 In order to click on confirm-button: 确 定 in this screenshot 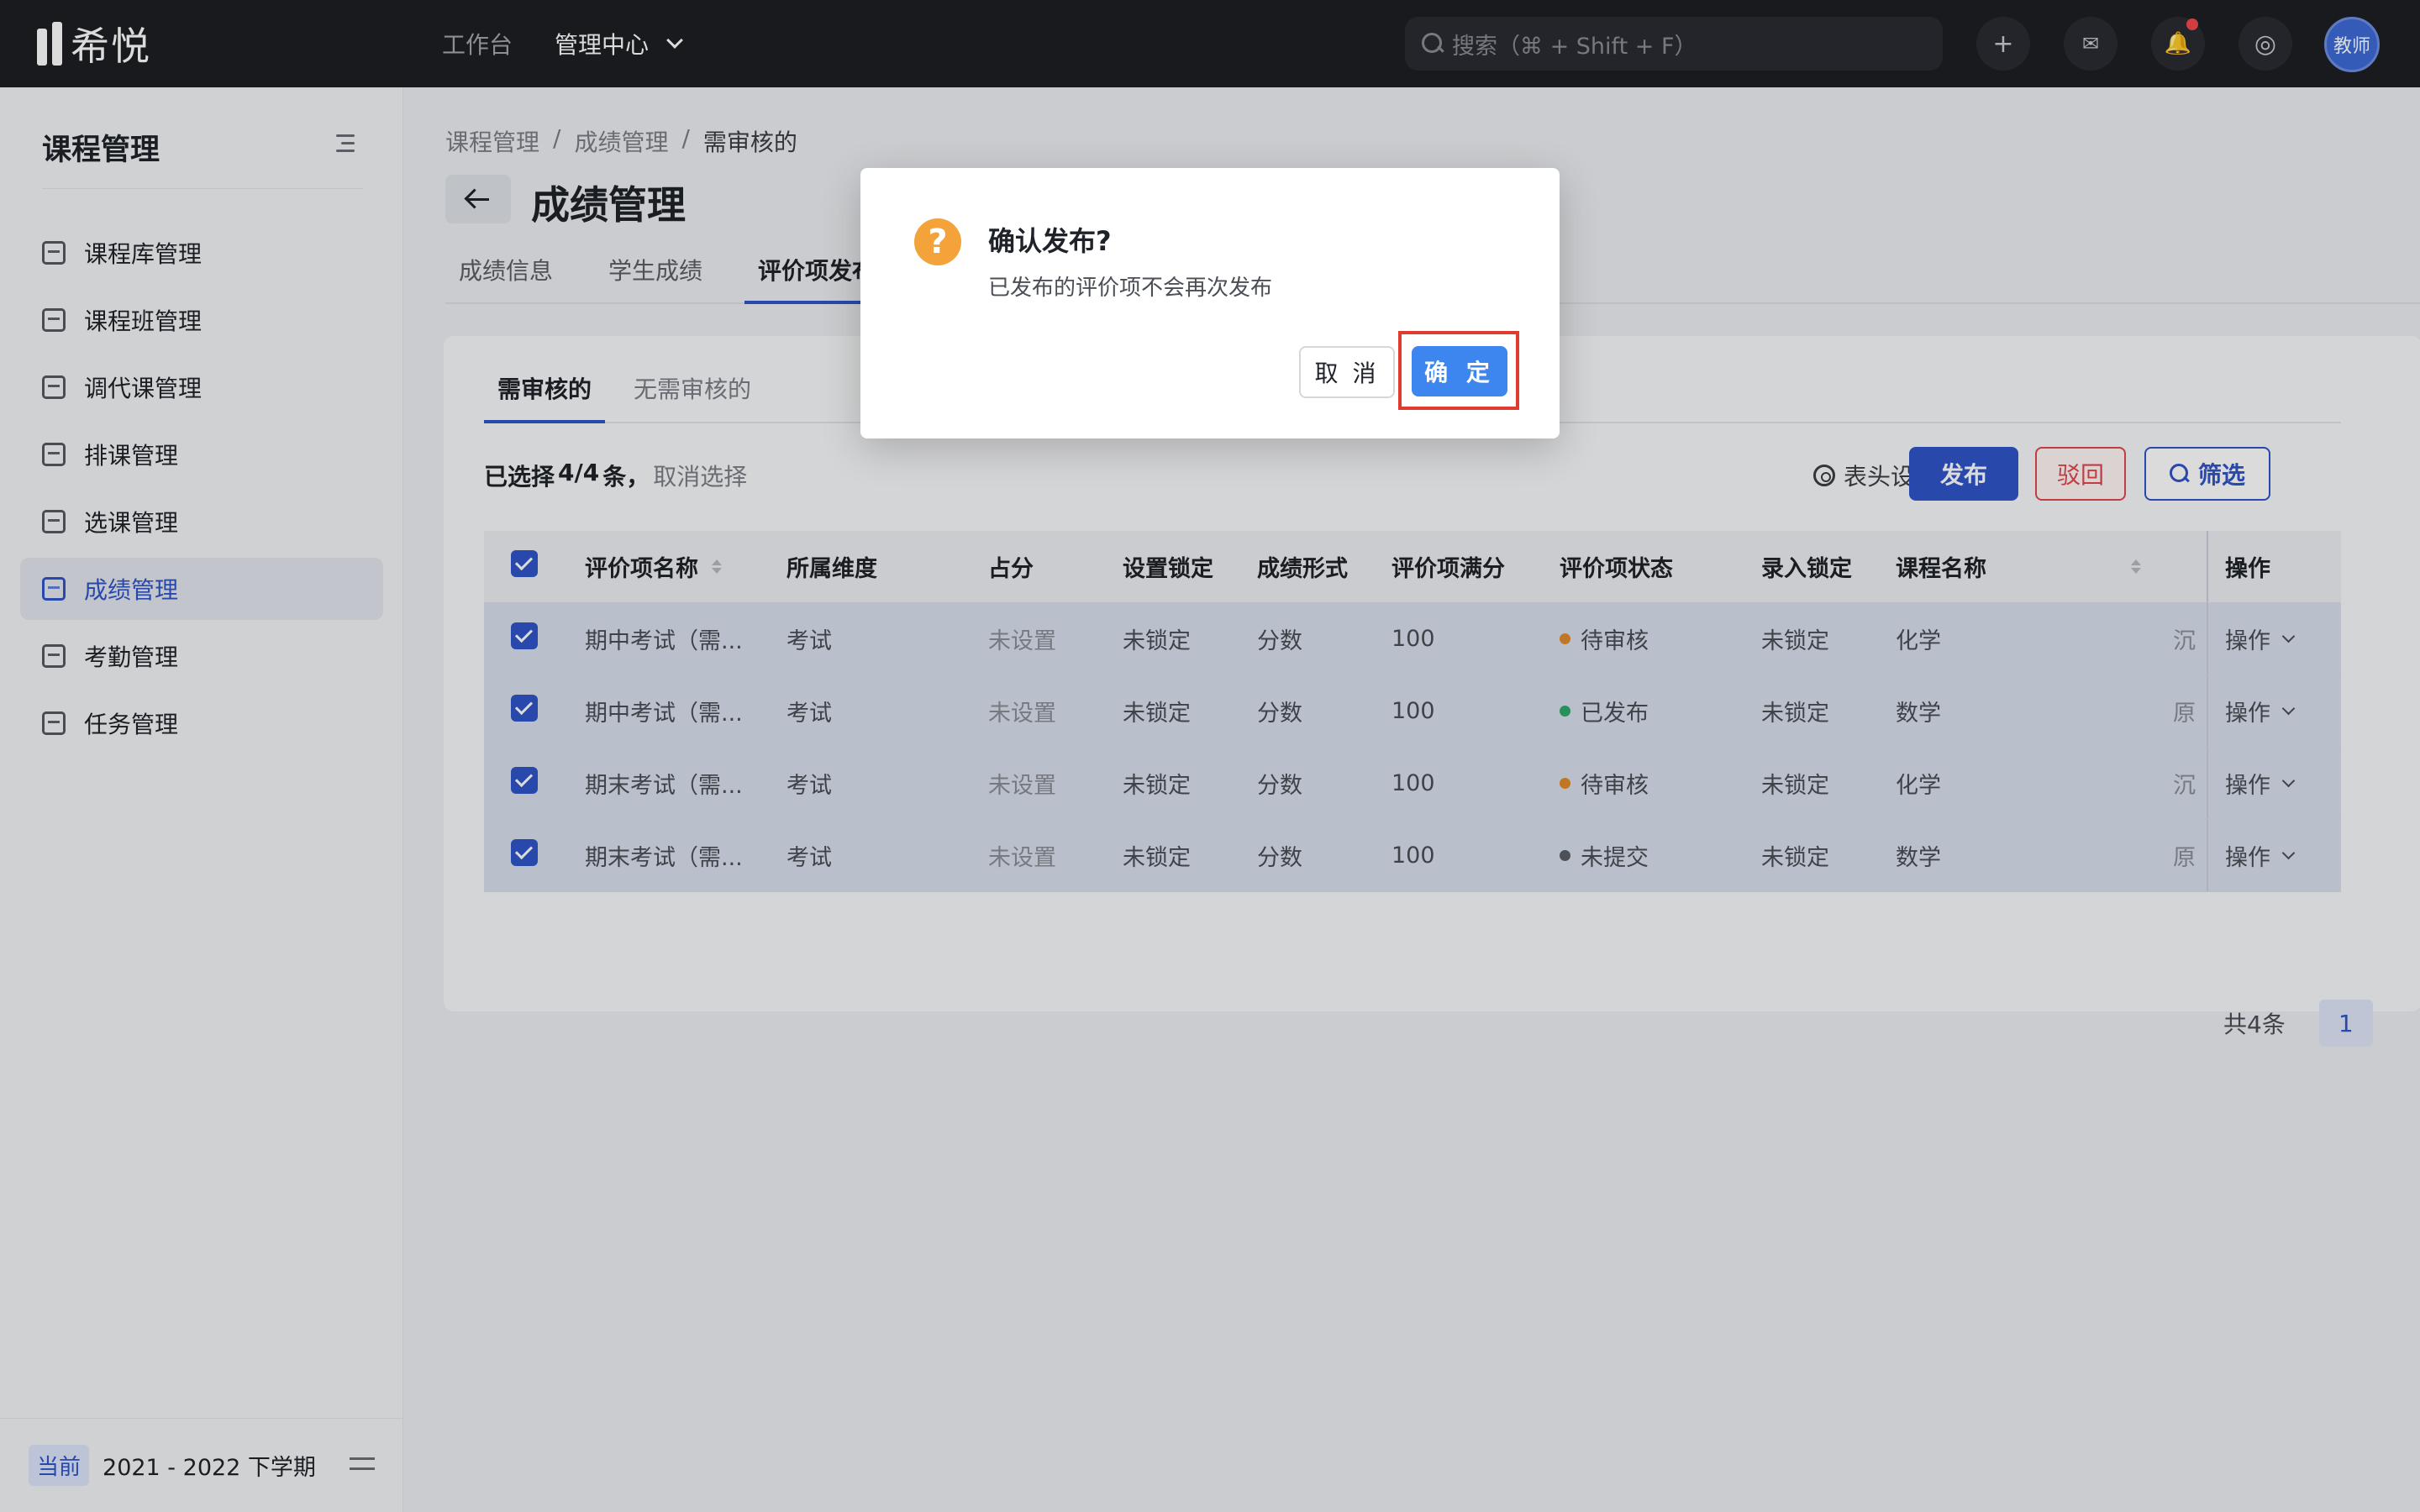, I will do `click(1459, 371)`.